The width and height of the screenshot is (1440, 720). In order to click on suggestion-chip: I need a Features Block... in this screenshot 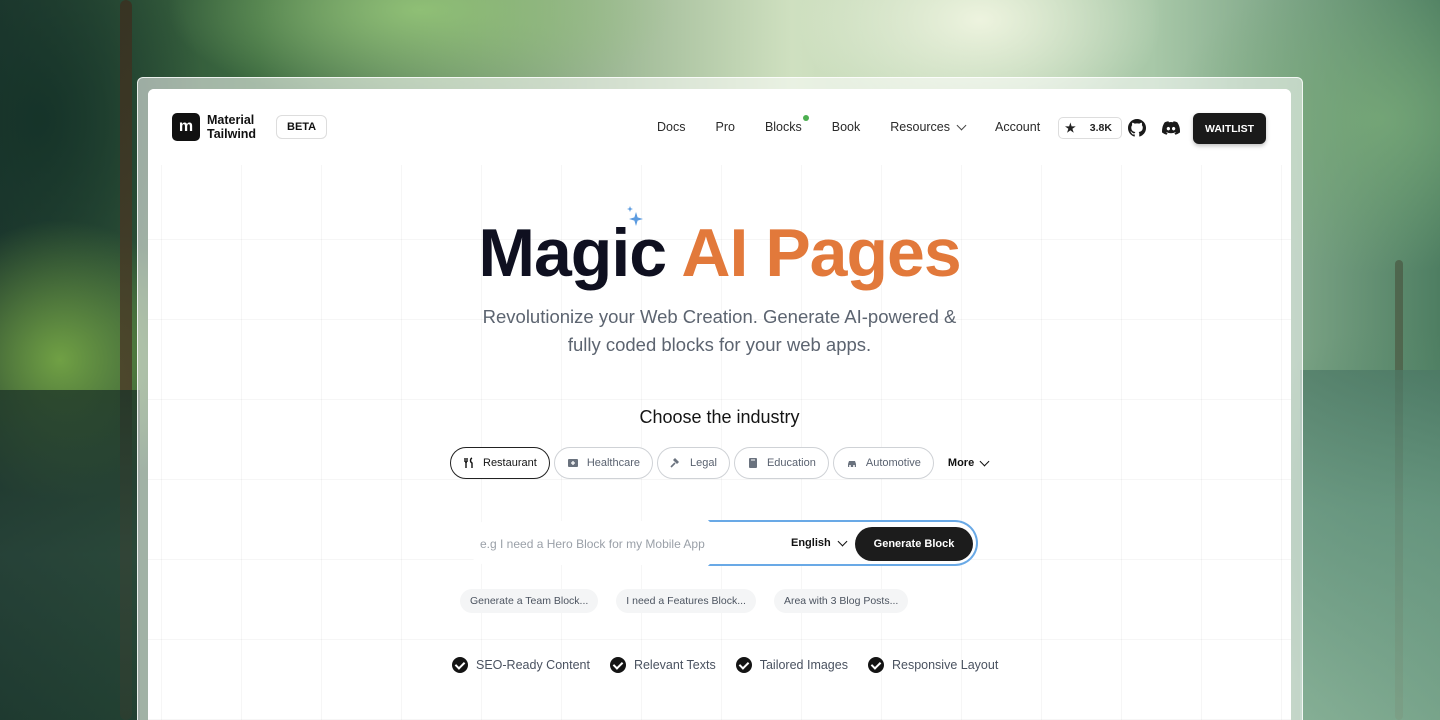, I will do `click(686, 601)`.